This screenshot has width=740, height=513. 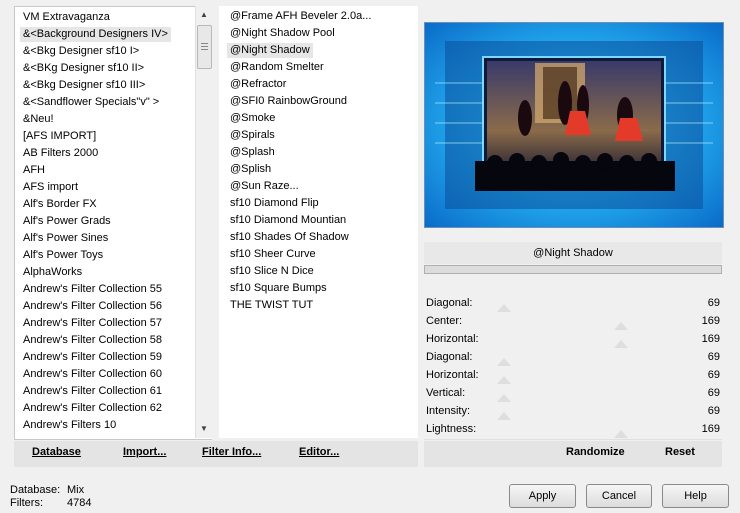 I want to click on scroll-thumb, so click(x=204, y=47).